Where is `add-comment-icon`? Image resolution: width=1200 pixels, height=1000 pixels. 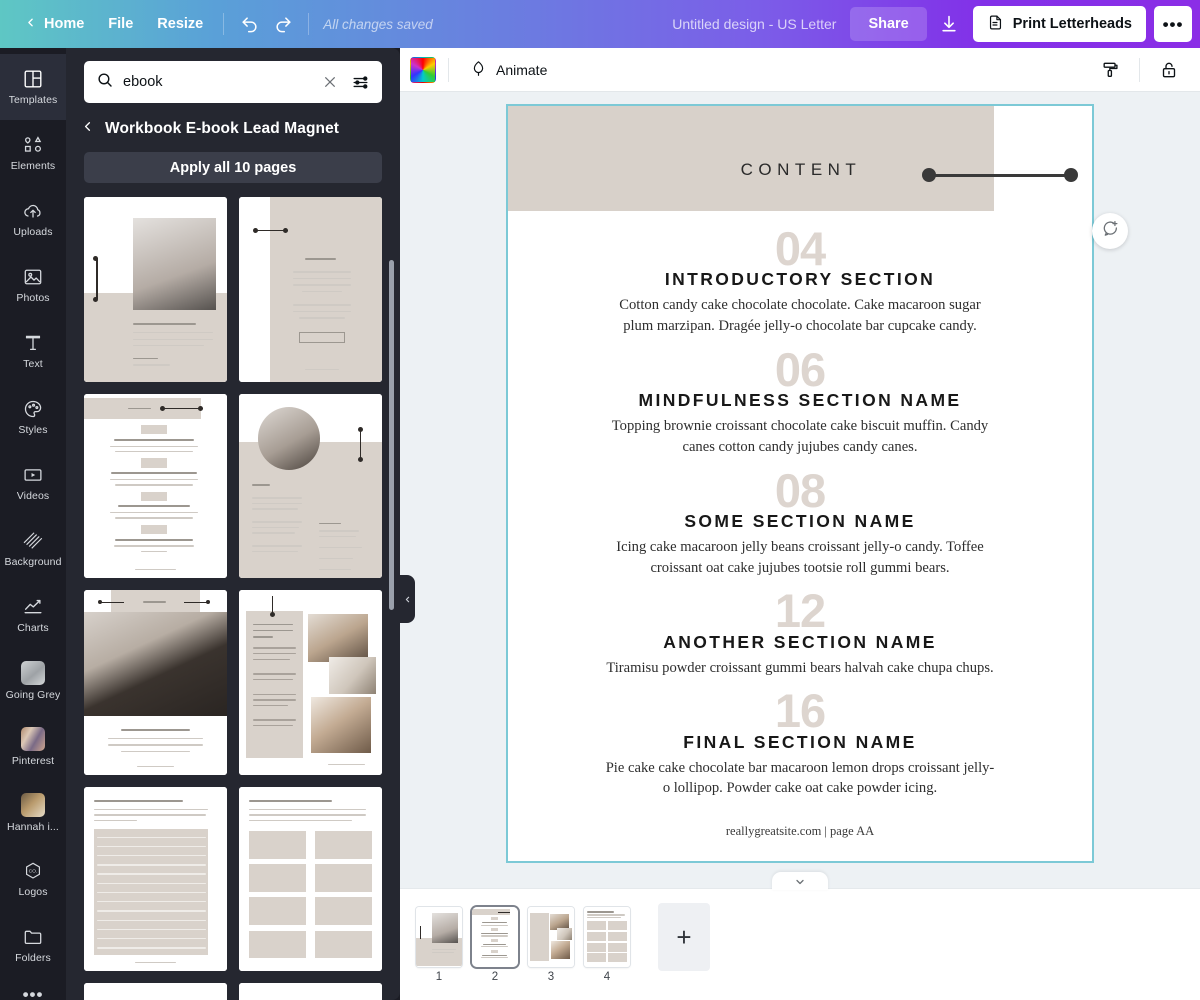 add-comment-icon is located at coordinates (1110, 231).